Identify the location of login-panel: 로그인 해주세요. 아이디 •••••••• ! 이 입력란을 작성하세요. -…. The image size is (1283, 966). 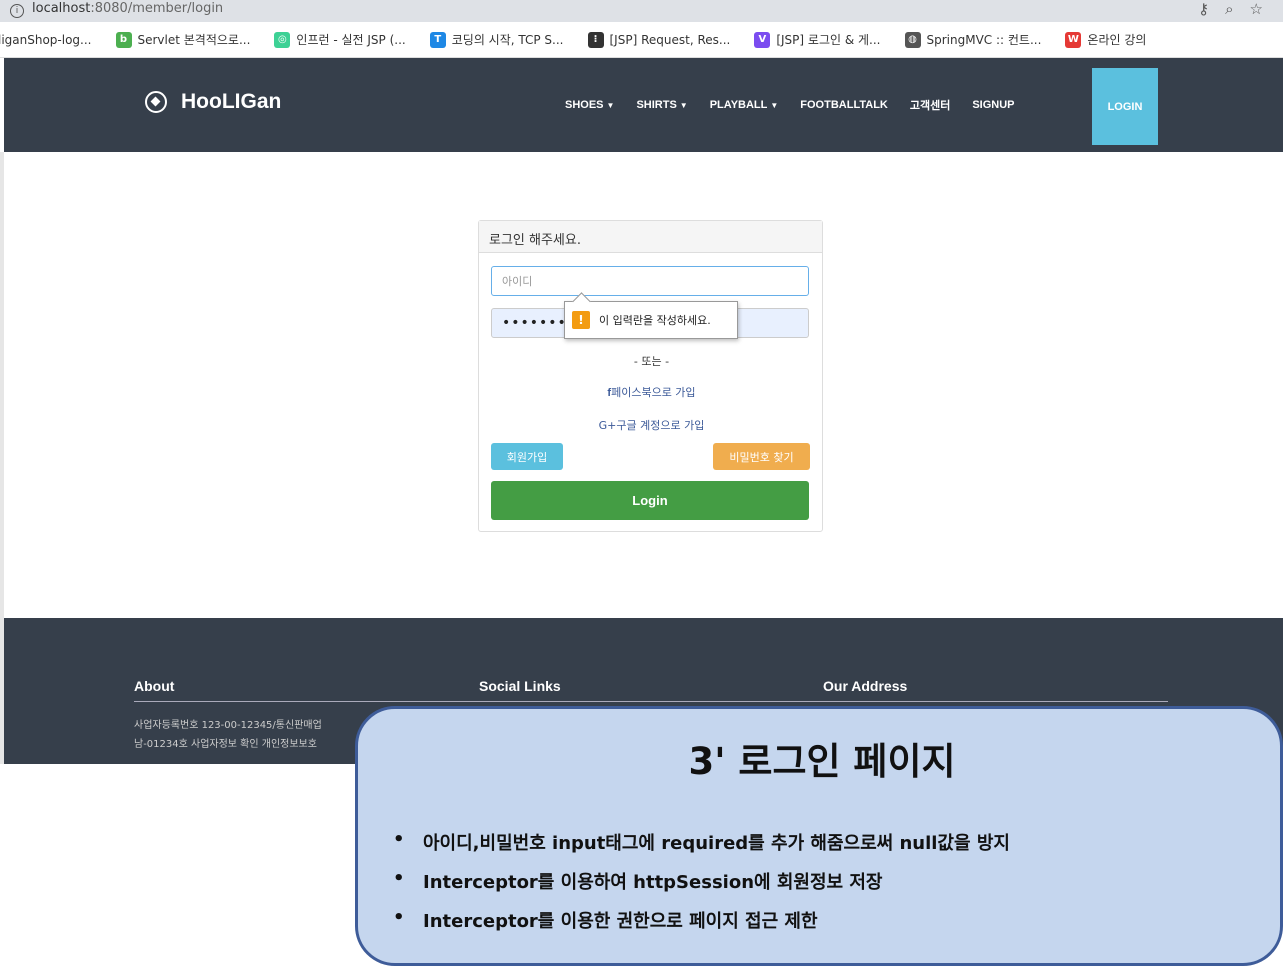
(650, 376).